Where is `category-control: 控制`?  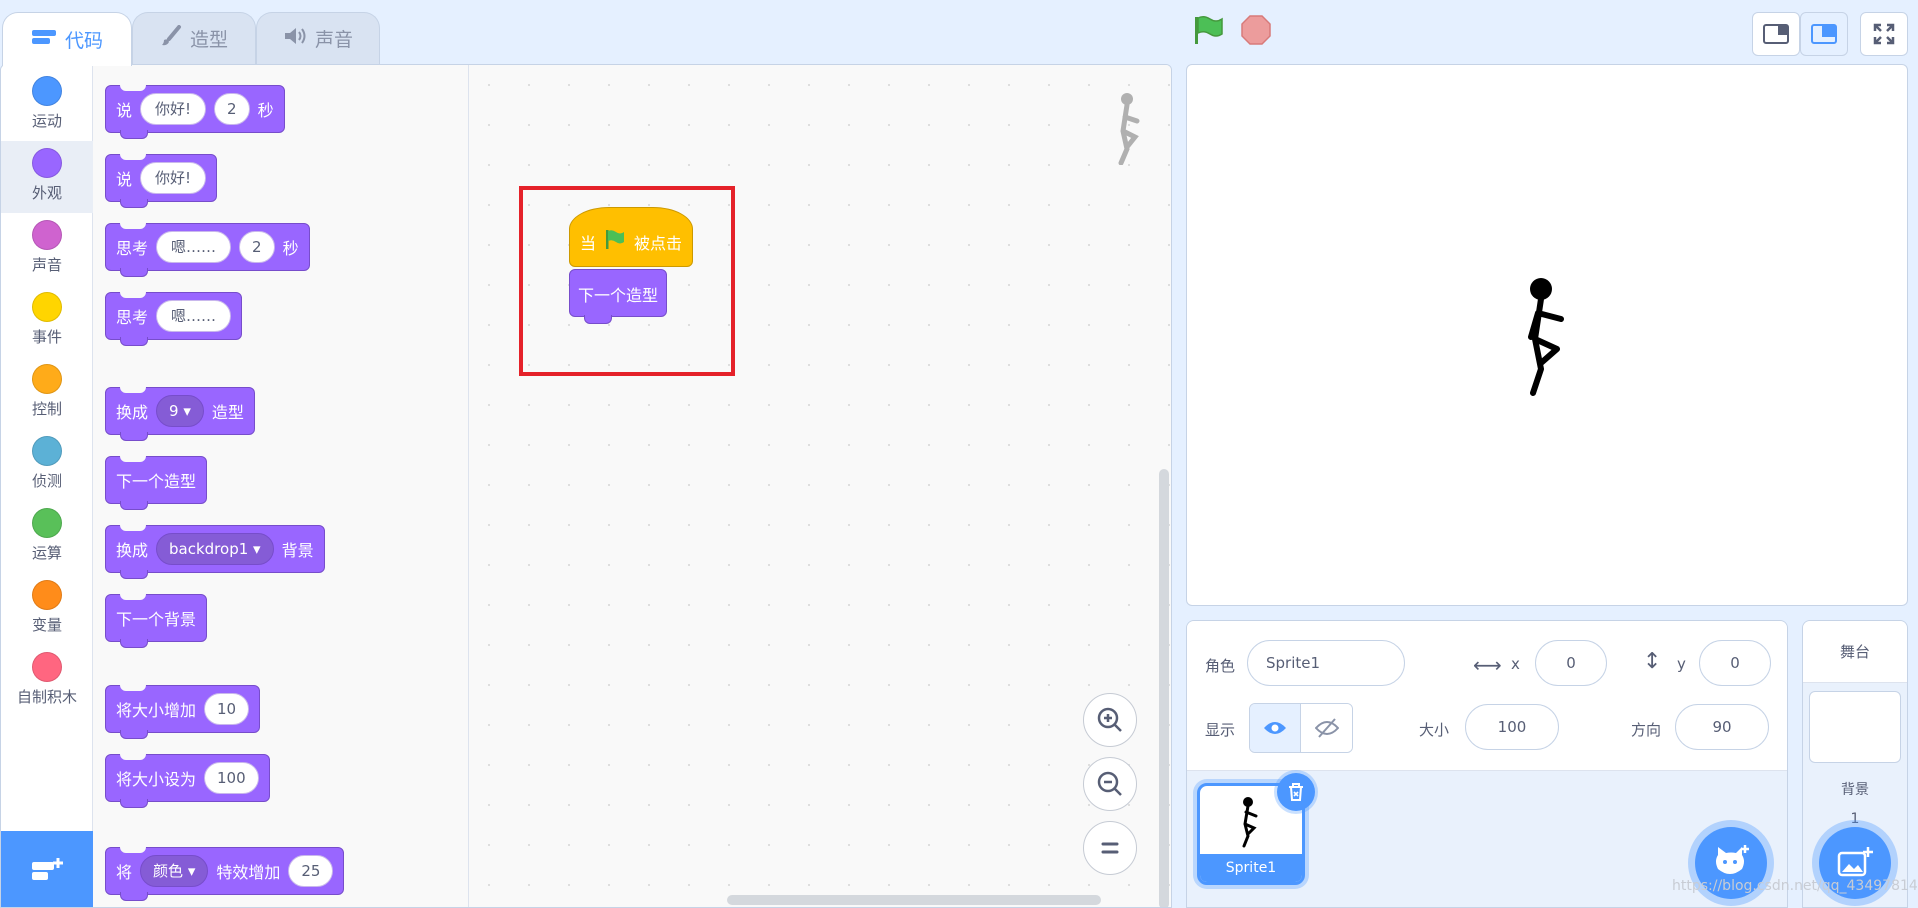
category-control: 控制 is located at coordinates (47, 393).